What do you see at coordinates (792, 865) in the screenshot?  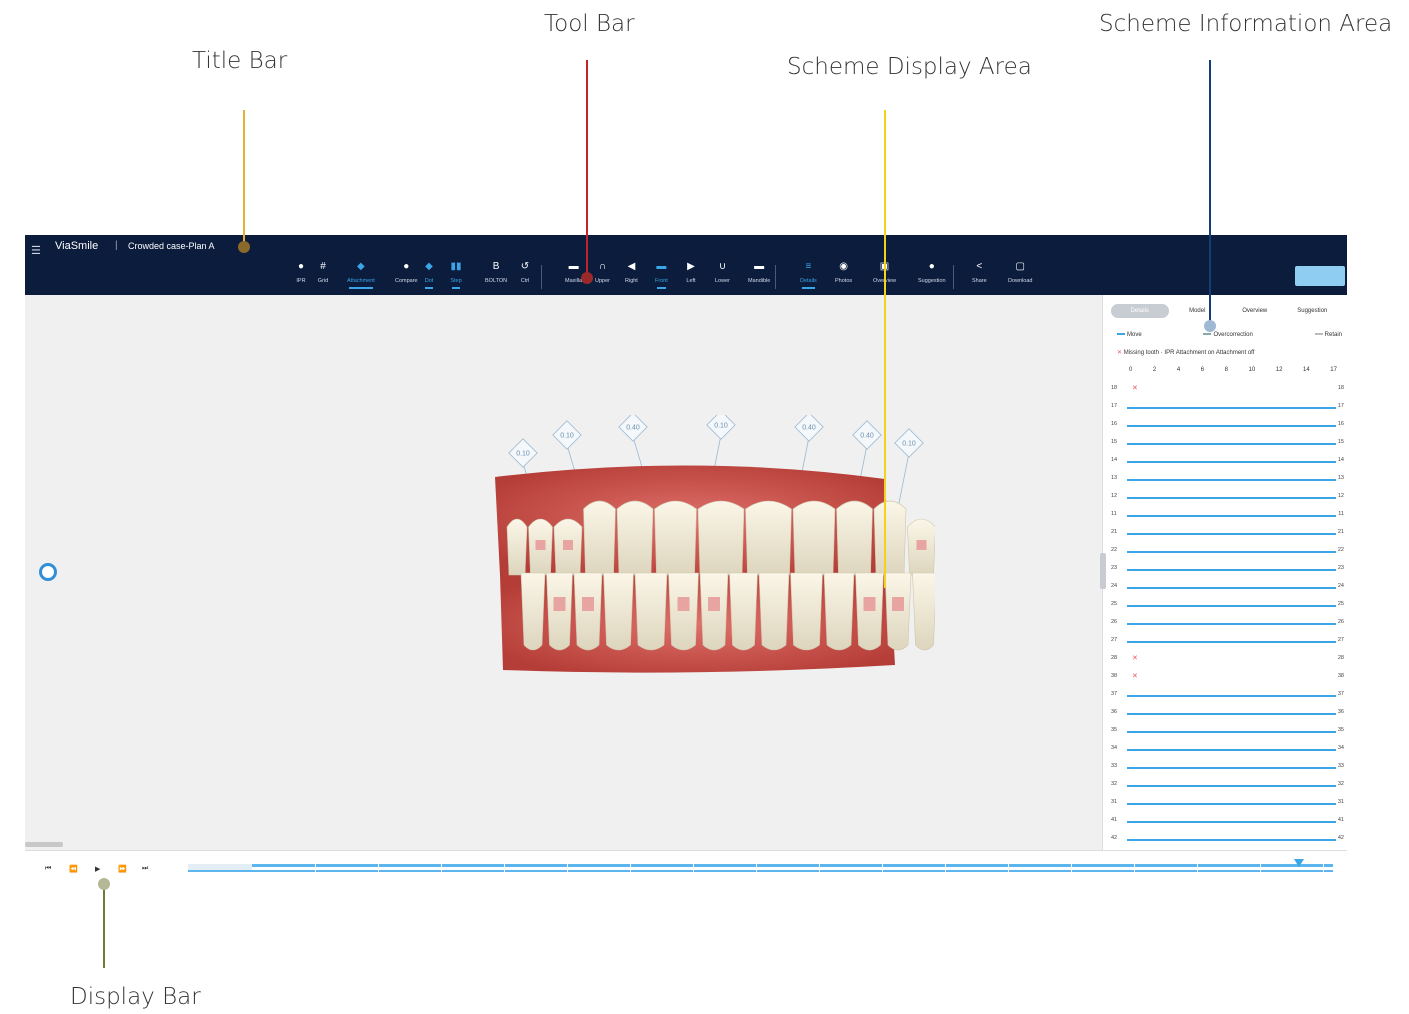 I see `timeline-track-upper` at bounding box center [792, 865].